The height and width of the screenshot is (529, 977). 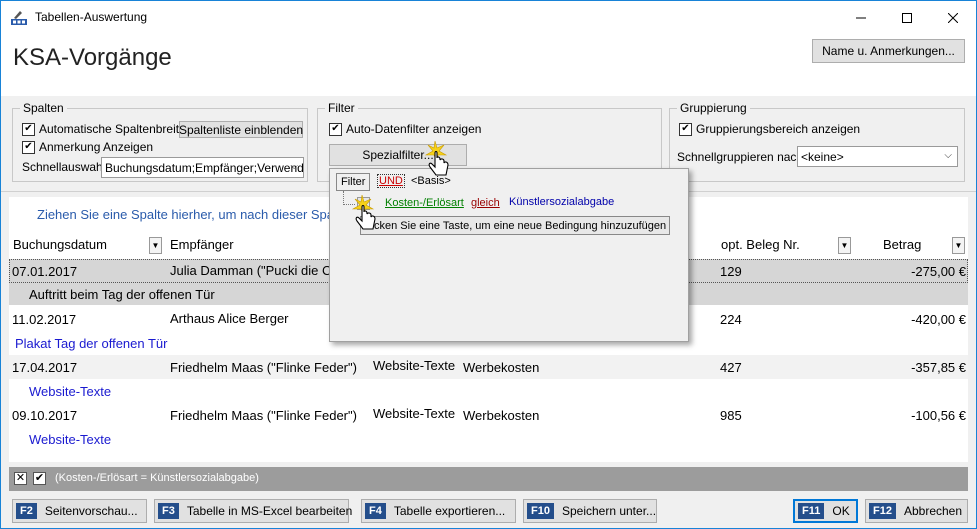 What do you see at coordinates (104, 129) in the screenshot?
I see `auto-width-checkbox: ✔ Automatische Spaltenbreite` at bounding box center [104, 129].